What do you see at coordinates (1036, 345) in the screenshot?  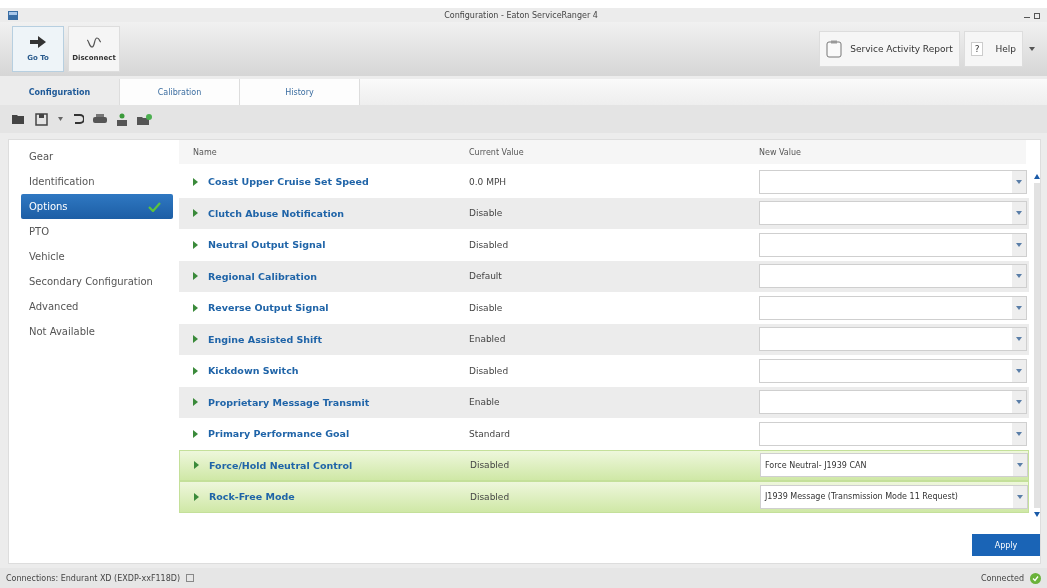 I see `scrollbar-thumb` at bounding box center [1036, 345].